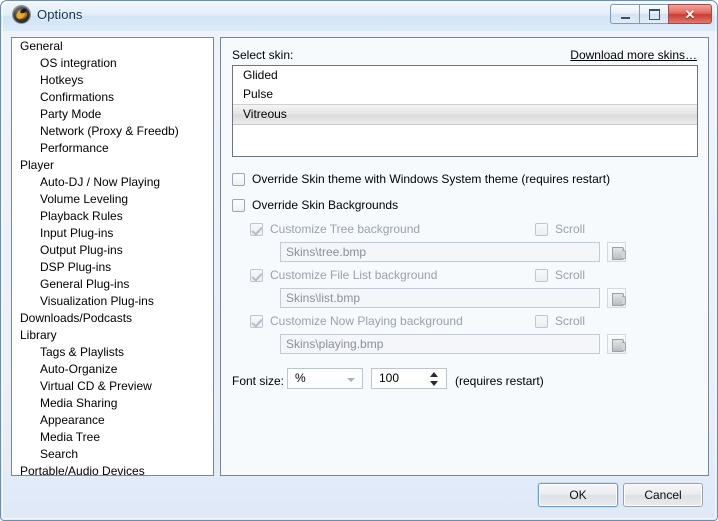 This screenshot has width=718, height=521. I want to click on font-size-label: Font size:, so click(258, 381).